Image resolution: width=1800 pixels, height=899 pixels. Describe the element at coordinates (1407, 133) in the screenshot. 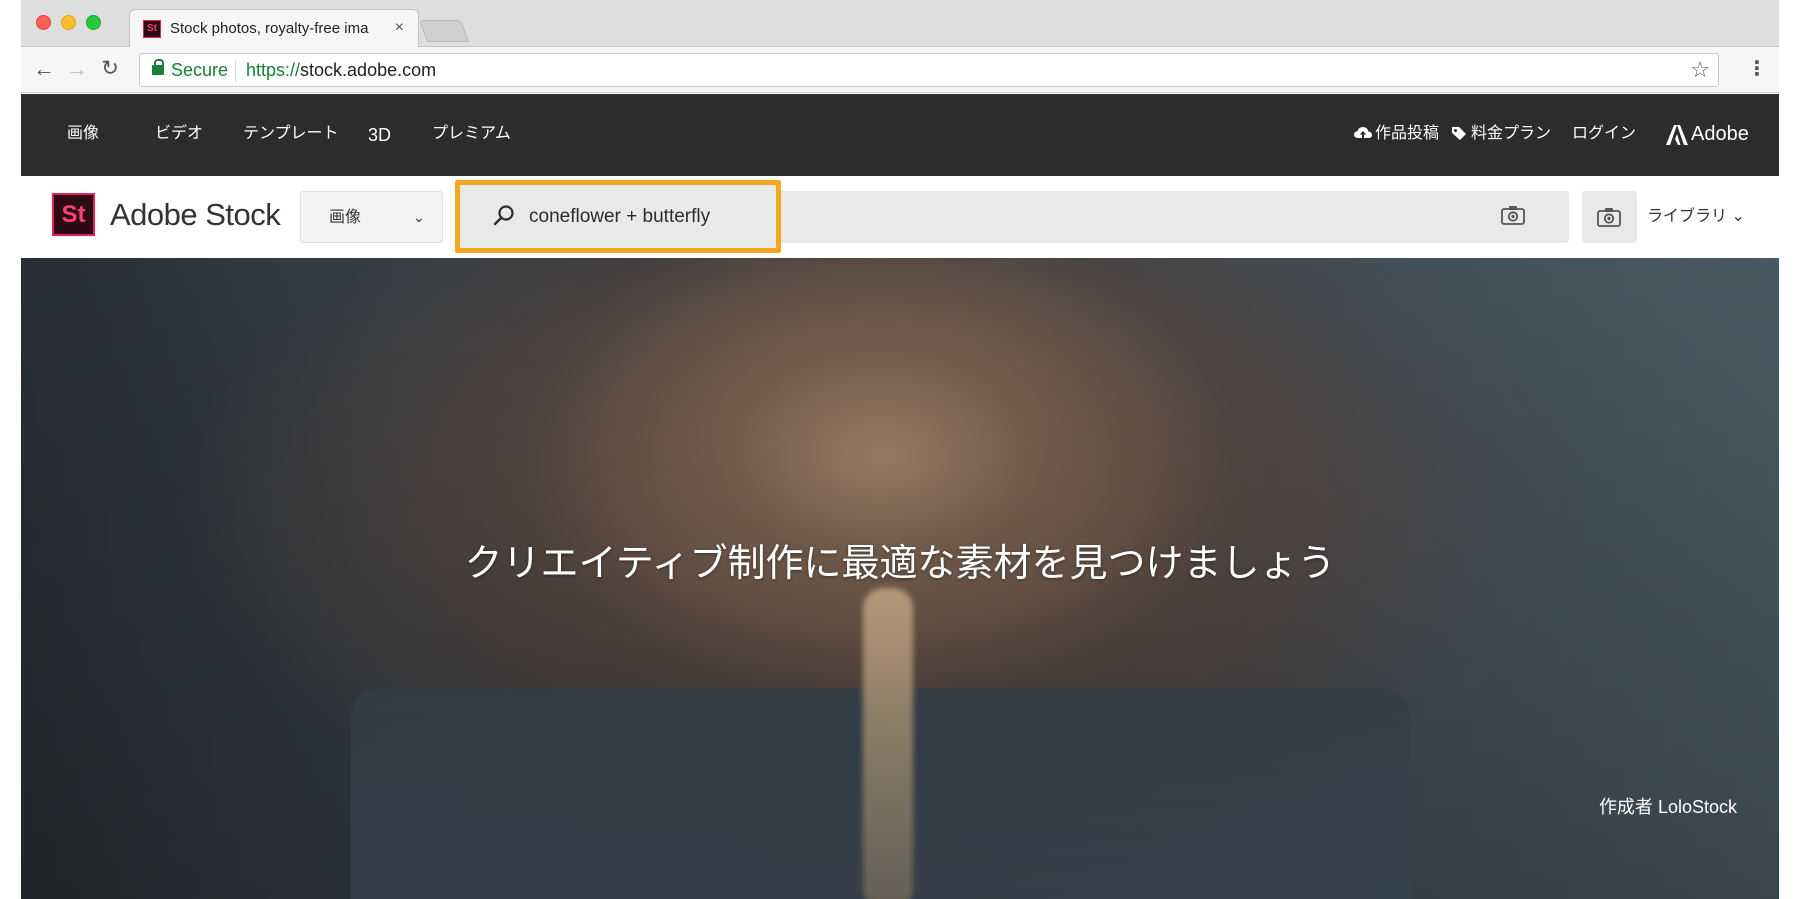

I see `upload-label: 作品投稿` at that location.